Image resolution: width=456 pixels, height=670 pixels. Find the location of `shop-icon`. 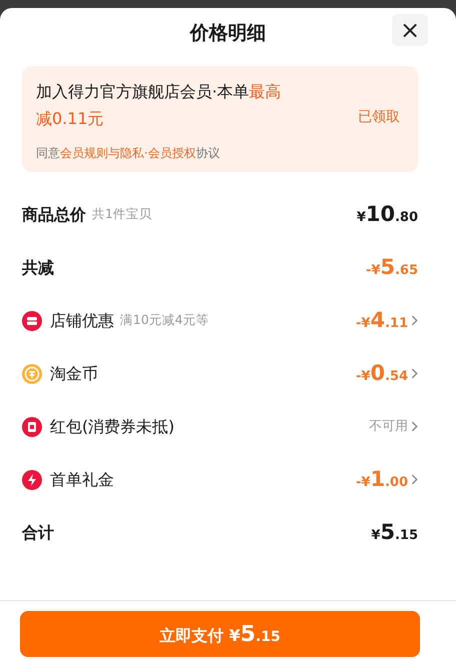

shop-icon is located at coordinates (32, 320).